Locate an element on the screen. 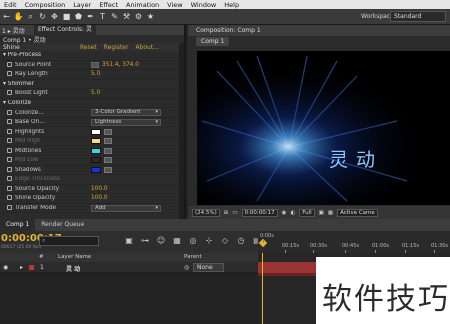 This screenshot has width=450, height=324. effect-prop-dropdown: Add is located at coordinates (126, 208).